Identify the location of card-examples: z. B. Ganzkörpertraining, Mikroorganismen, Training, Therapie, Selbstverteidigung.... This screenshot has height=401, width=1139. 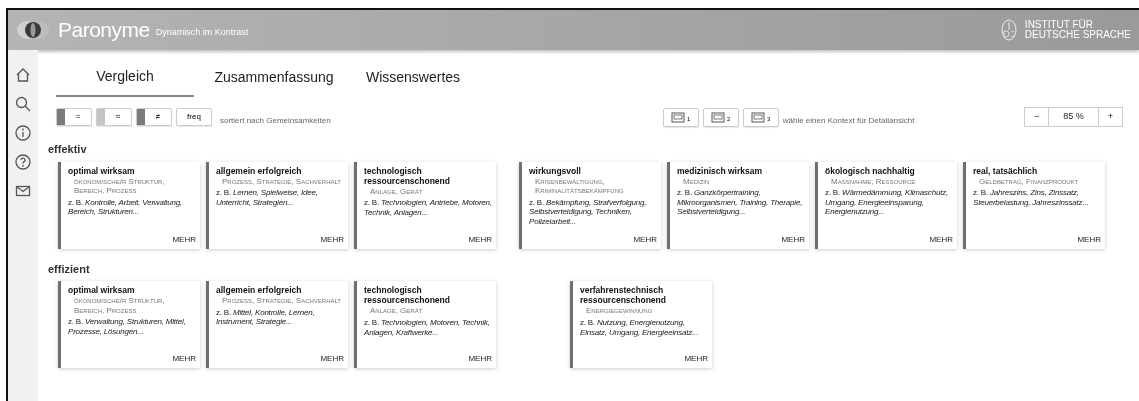
(740, 203).